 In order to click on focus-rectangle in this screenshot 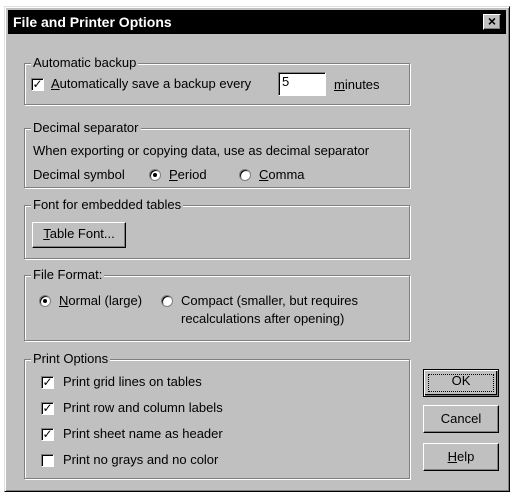, I will do `click(461, 383)`.